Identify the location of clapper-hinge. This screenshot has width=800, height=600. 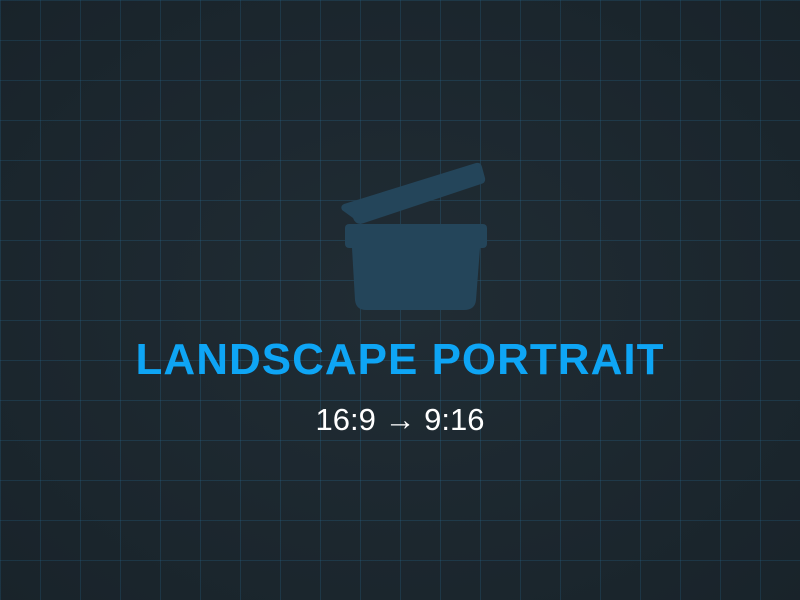
(416, 236).